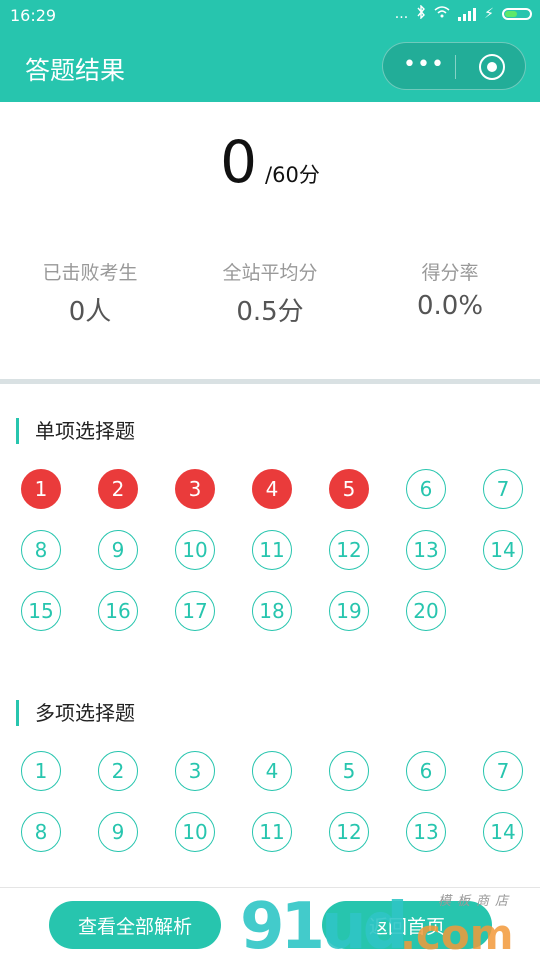  I want to click on question-number-button: 20, so click(426, 611).